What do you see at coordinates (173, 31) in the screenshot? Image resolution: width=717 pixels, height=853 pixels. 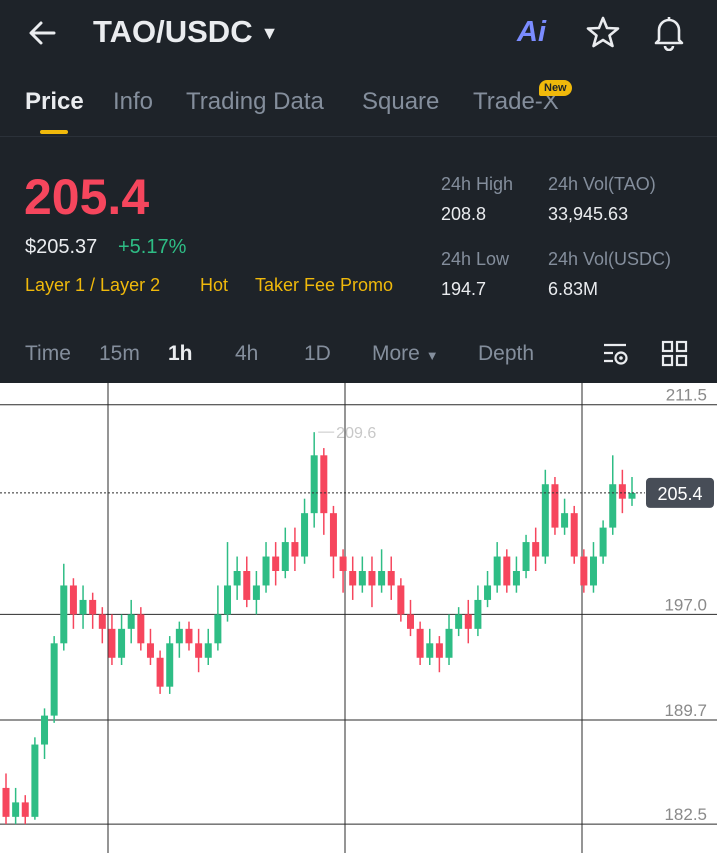 I see `pair-title: TAO/USDC` at bounding box center [173, 31].